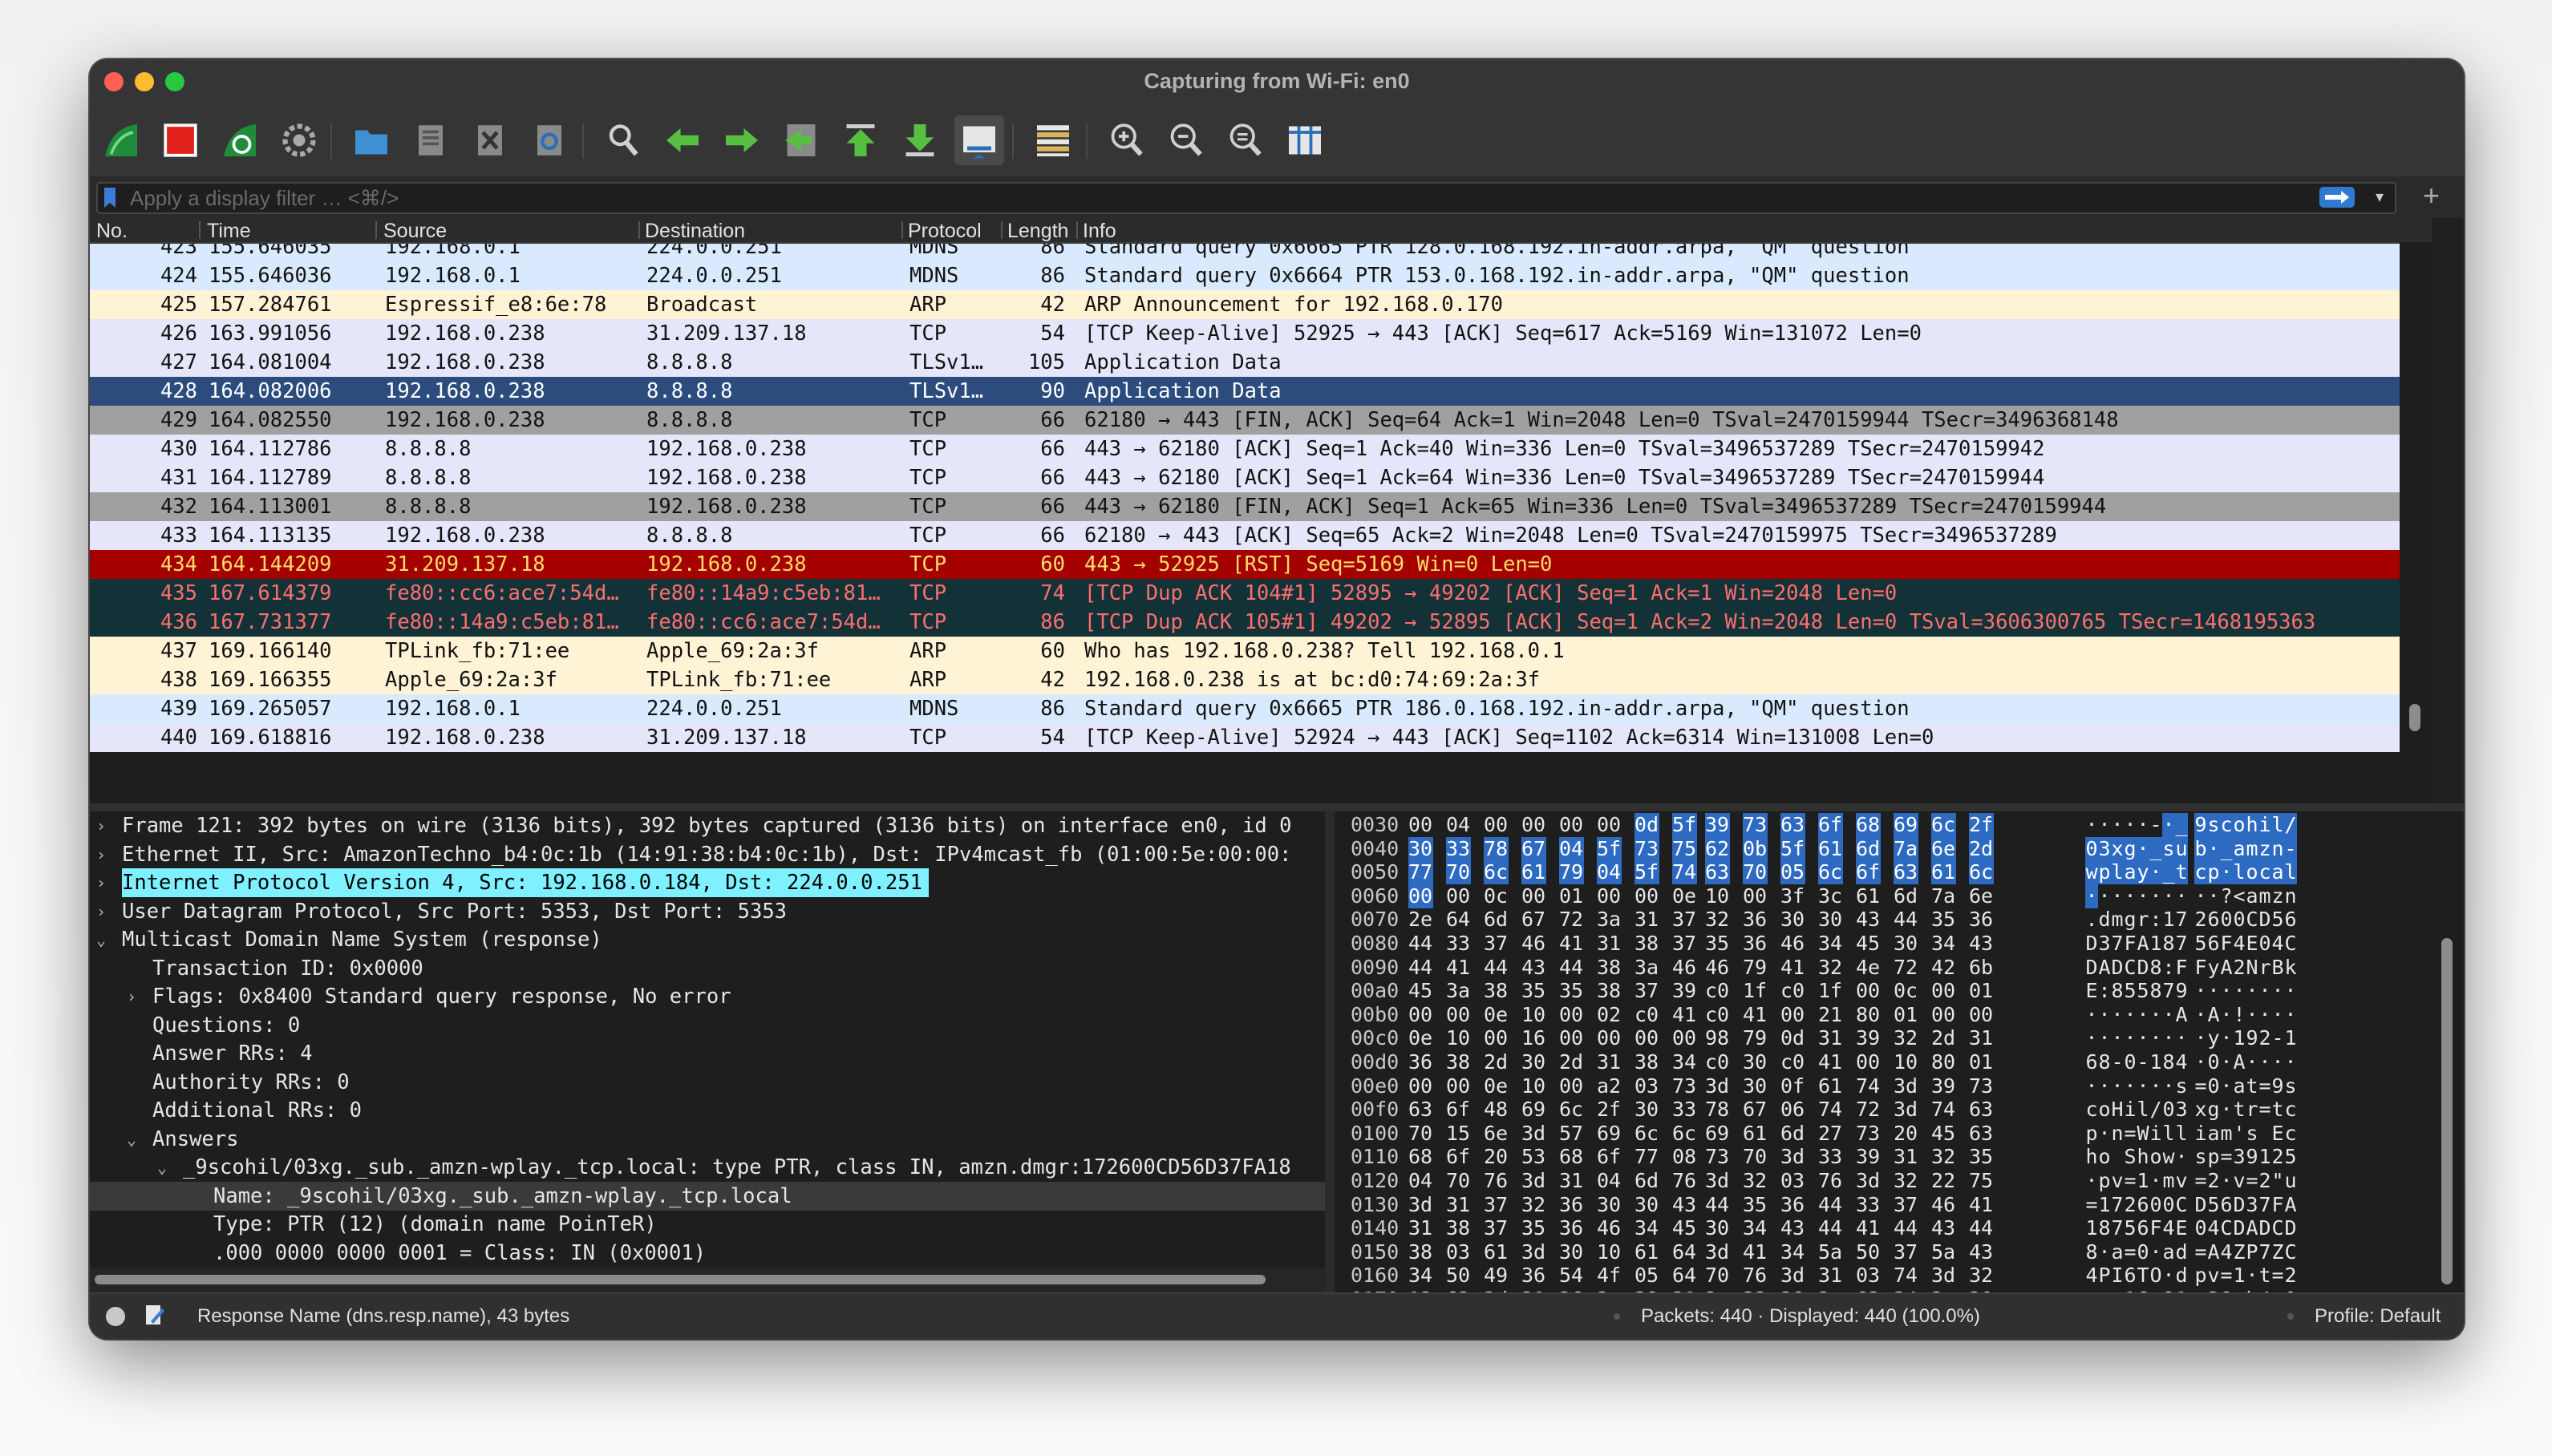  Describe the element at coordinates (623, 140) in the screenshot. I see `find-packet-icon` at that location.